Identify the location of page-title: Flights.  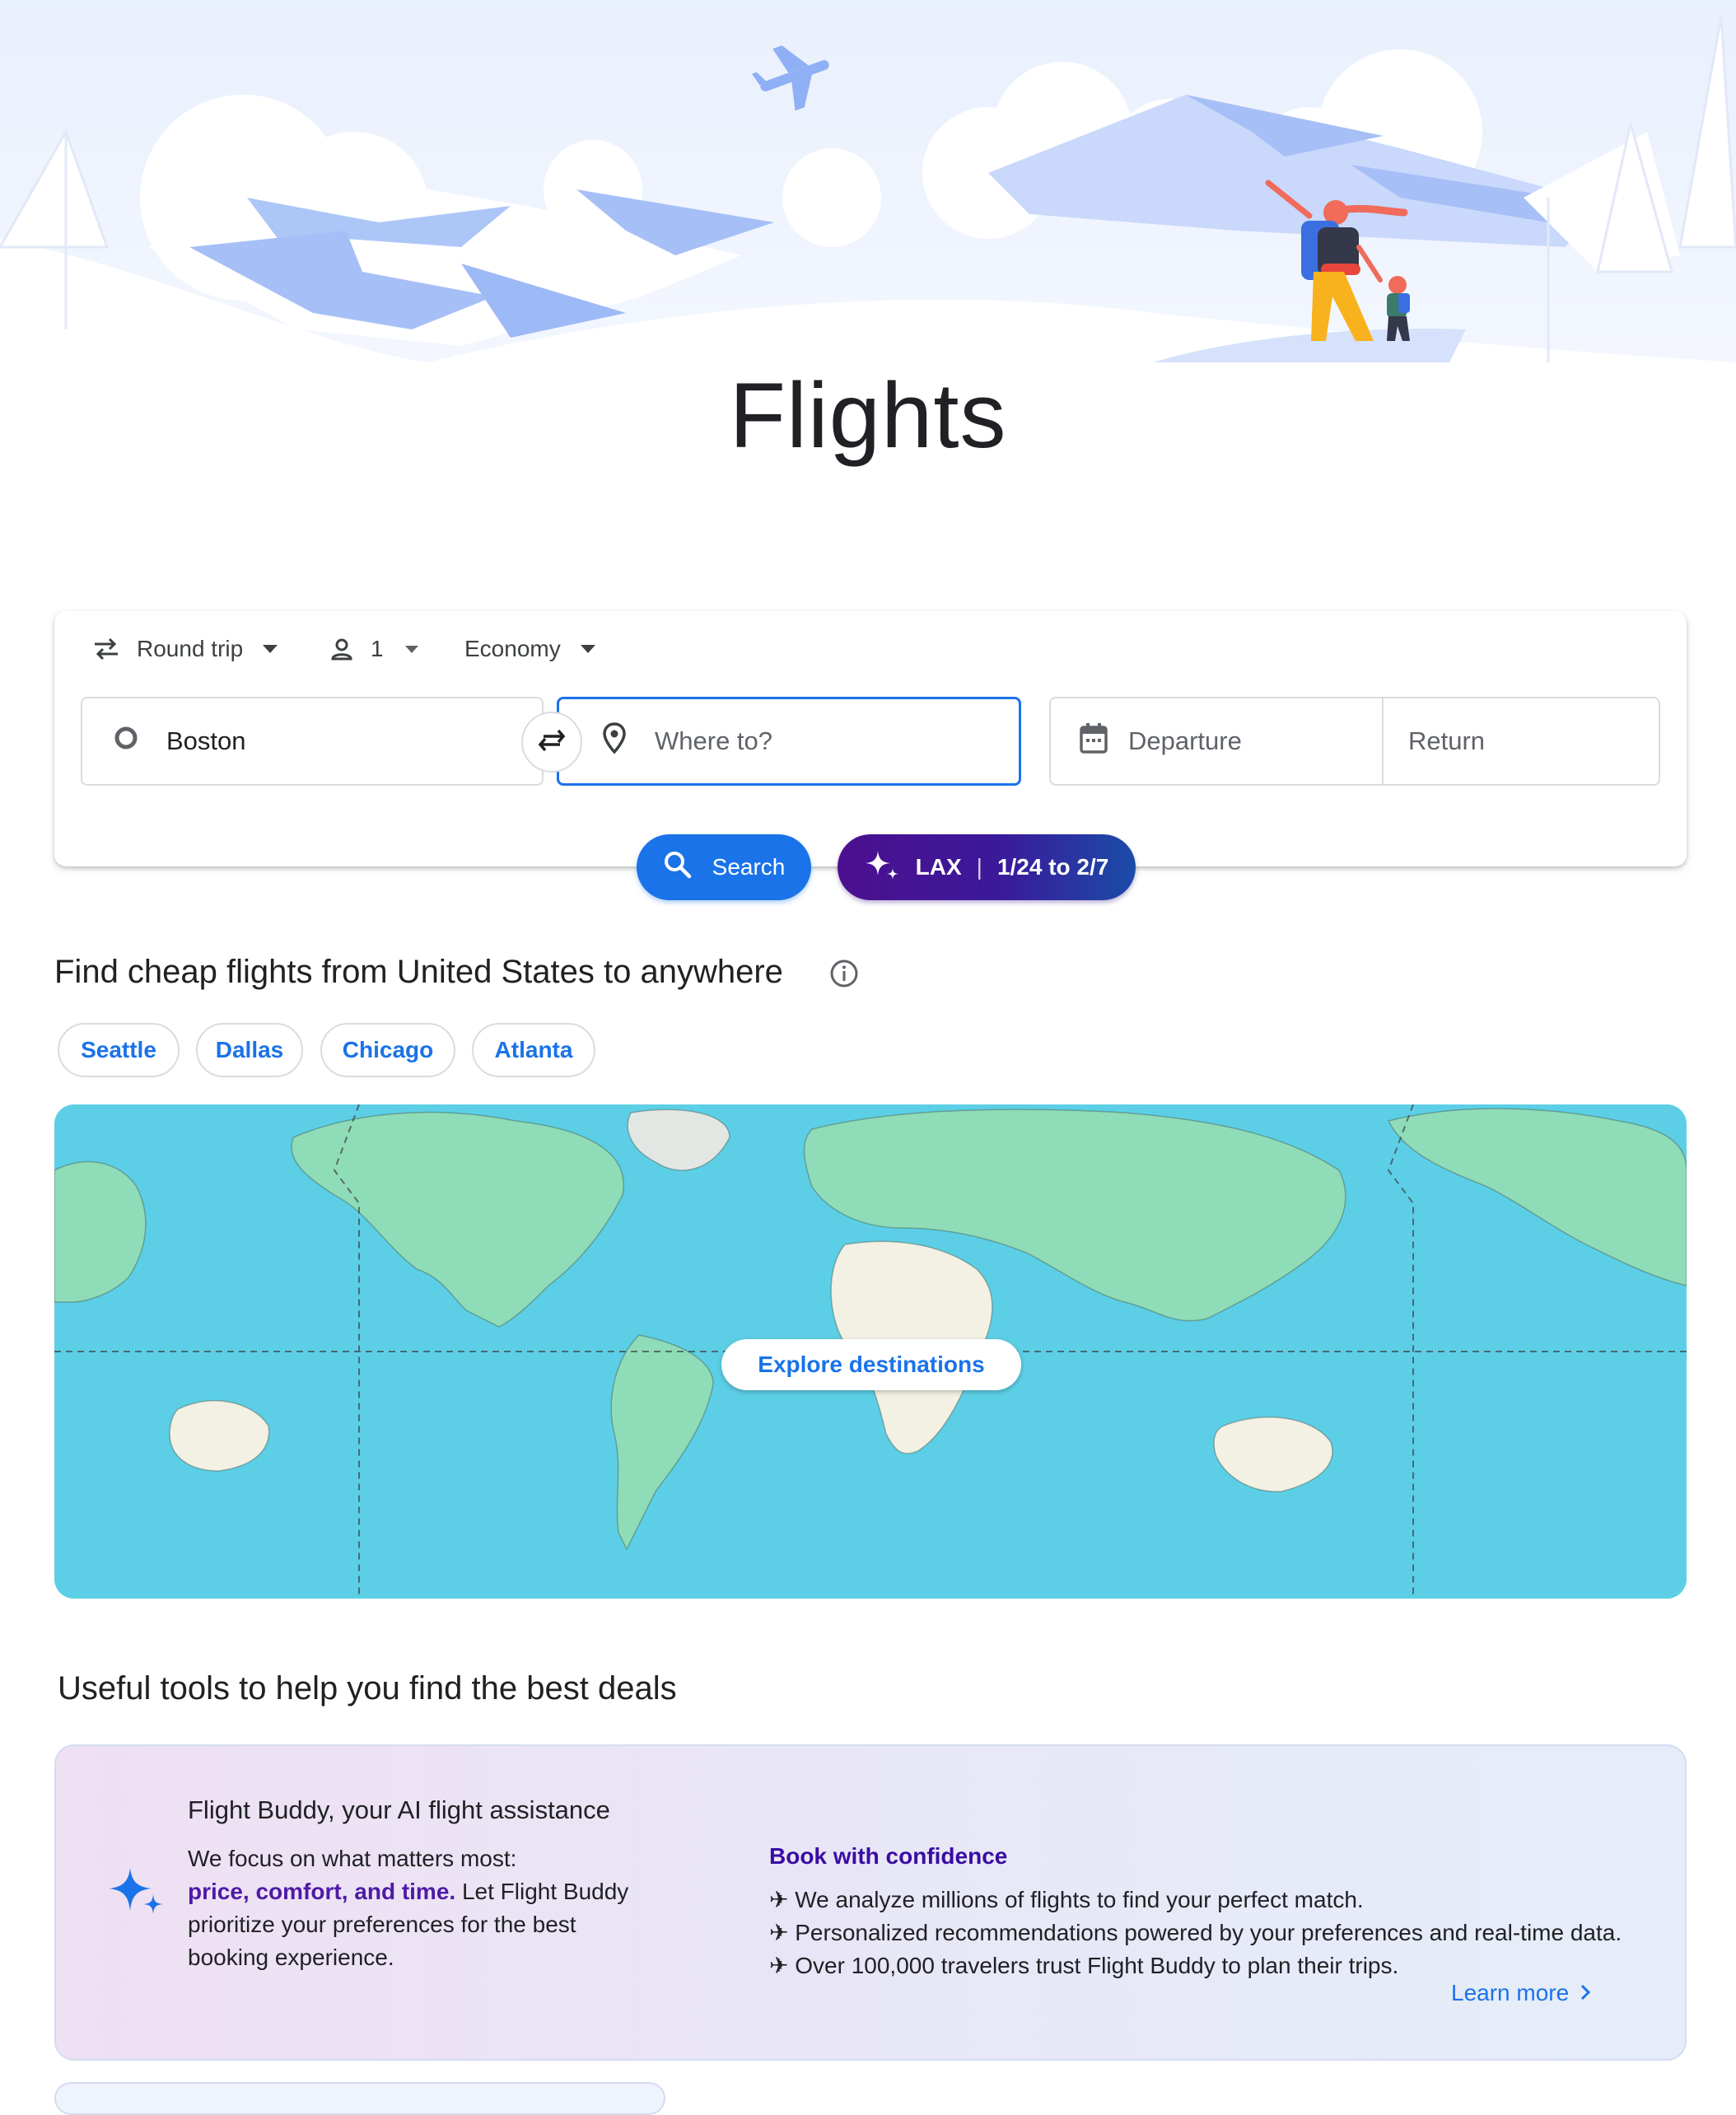
(868, 415).